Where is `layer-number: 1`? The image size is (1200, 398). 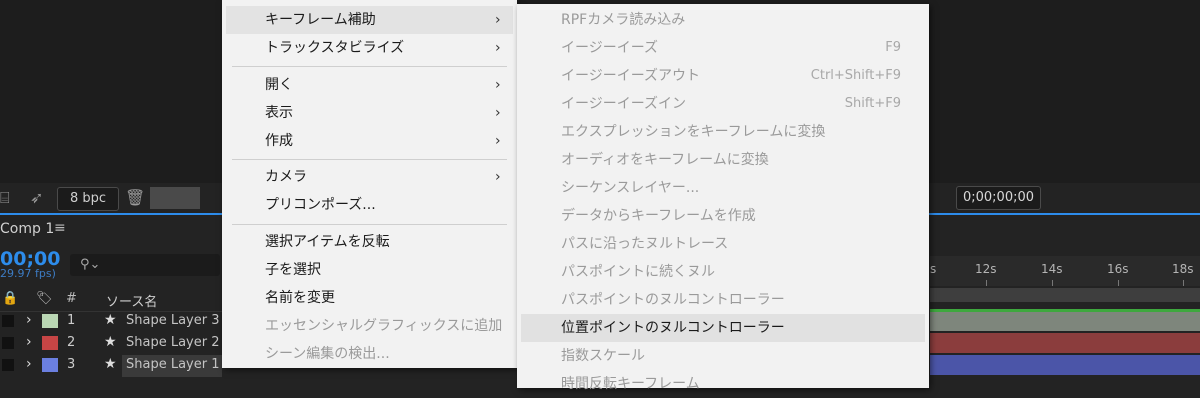 layer-number: 1 is located at coordinates (71, 320).